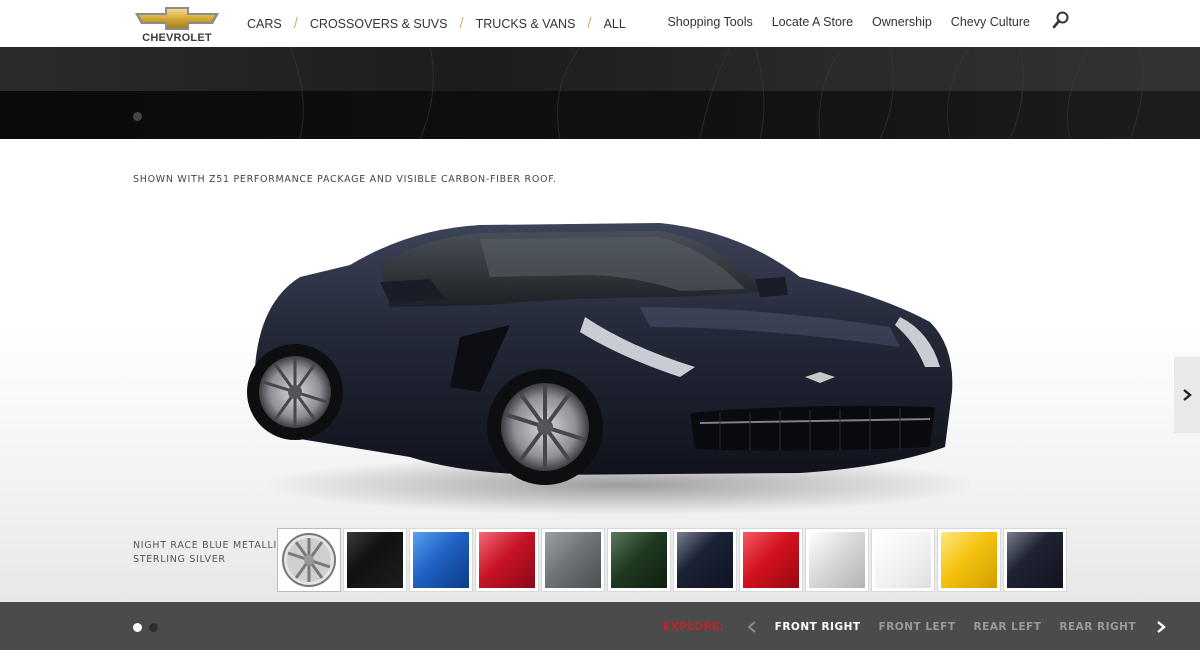 Image resolution: width=1200 pixels, height=650 pixels. I want to click on swatch-gray, so click(573, 560).